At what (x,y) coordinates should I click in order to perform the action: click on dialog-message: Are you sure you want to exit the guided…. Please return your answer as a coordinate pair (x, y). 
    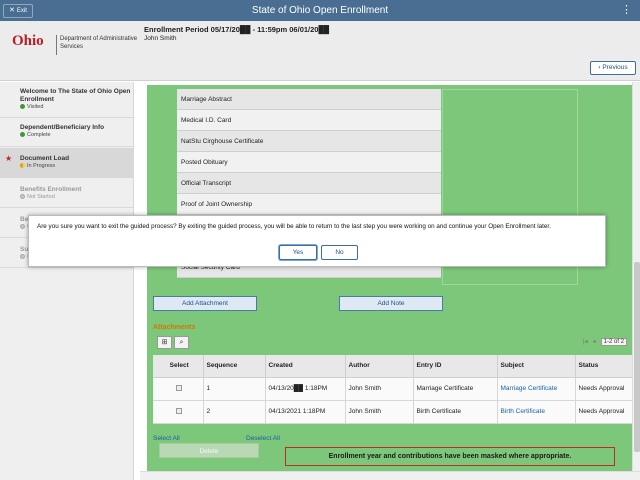
    Looking at the image, I should click on (294, 226).